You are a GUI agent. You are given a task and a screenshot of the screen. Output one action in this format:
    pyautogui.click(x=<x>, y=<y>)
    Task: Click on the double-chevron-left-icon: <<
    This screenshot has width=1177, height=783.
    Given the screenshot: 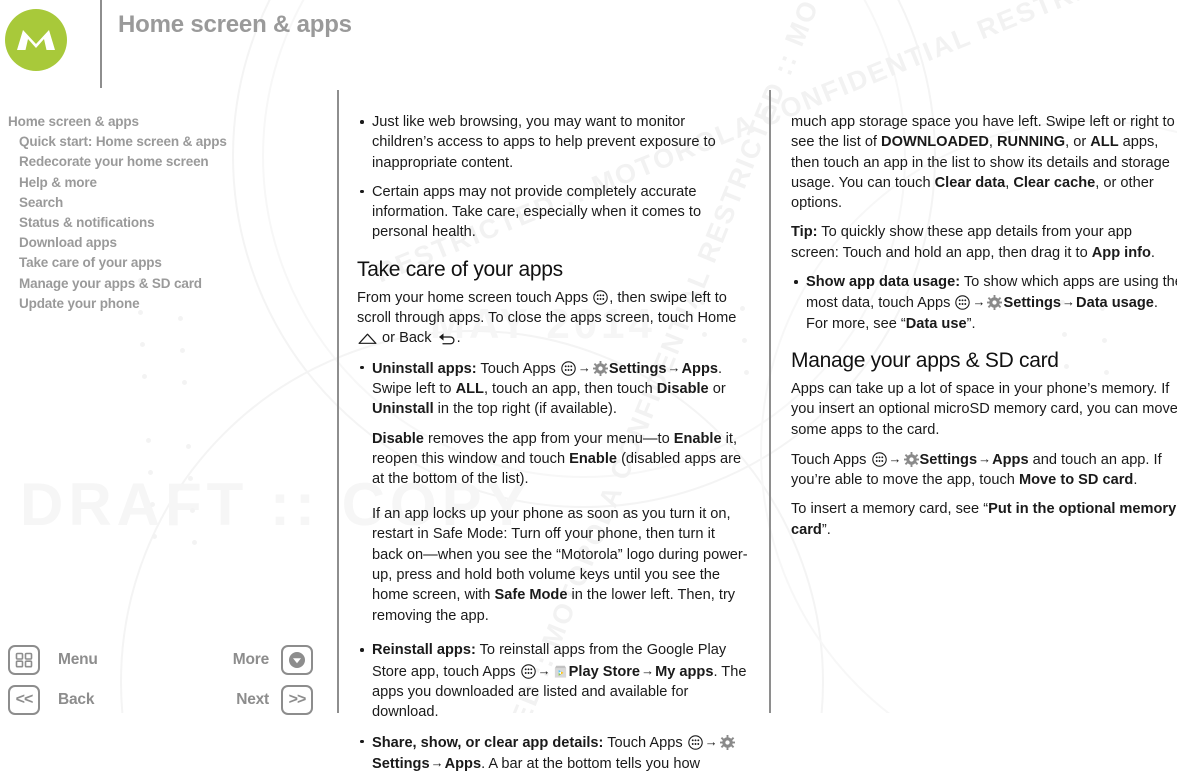 What is the action you would take?
    pyautogui.click(x=24, y=699)
    